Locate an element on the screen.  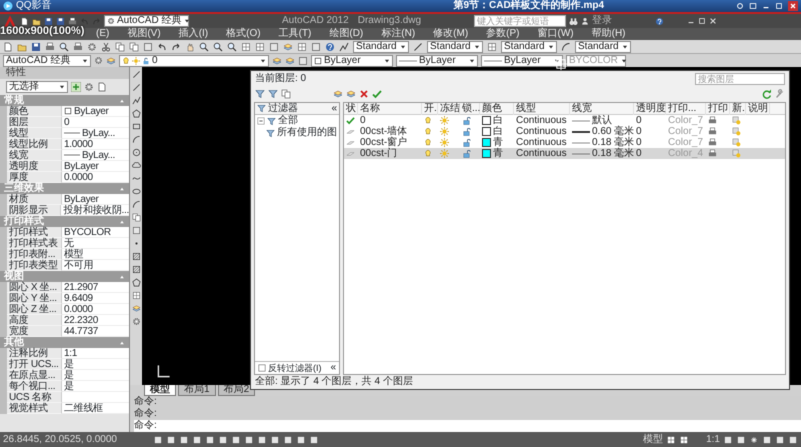
annotation-scale: 1:1 is located at coordinates (713, 440).